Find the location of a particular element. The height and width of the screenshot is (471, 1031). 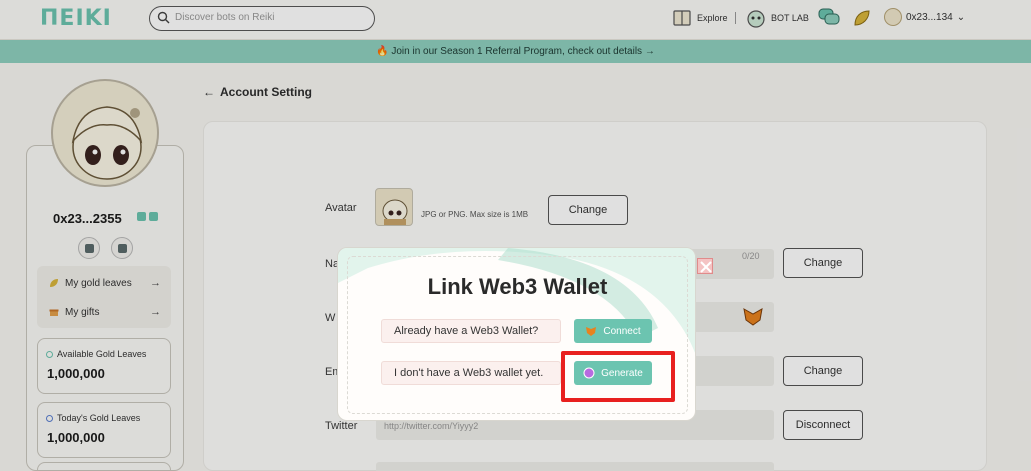

connect-label: Connect is located at coordinates (622, 331).